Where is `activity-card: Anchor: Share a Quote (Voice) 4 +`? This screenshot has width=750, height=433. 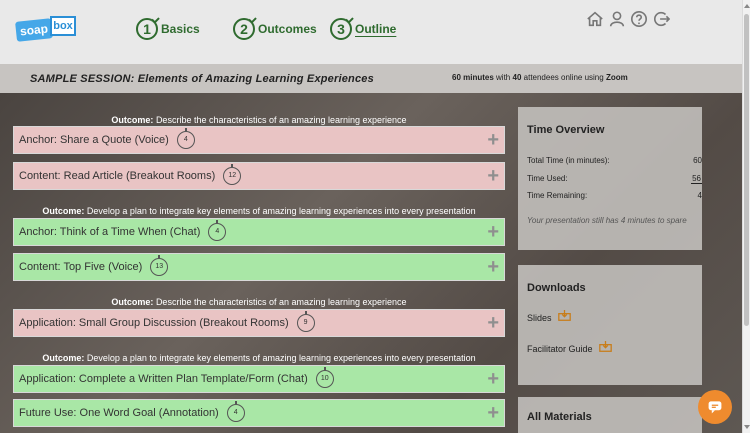 activity-card: Anchor: Share a Quote (Voice) 4 + is located at coordinates (259, 140).